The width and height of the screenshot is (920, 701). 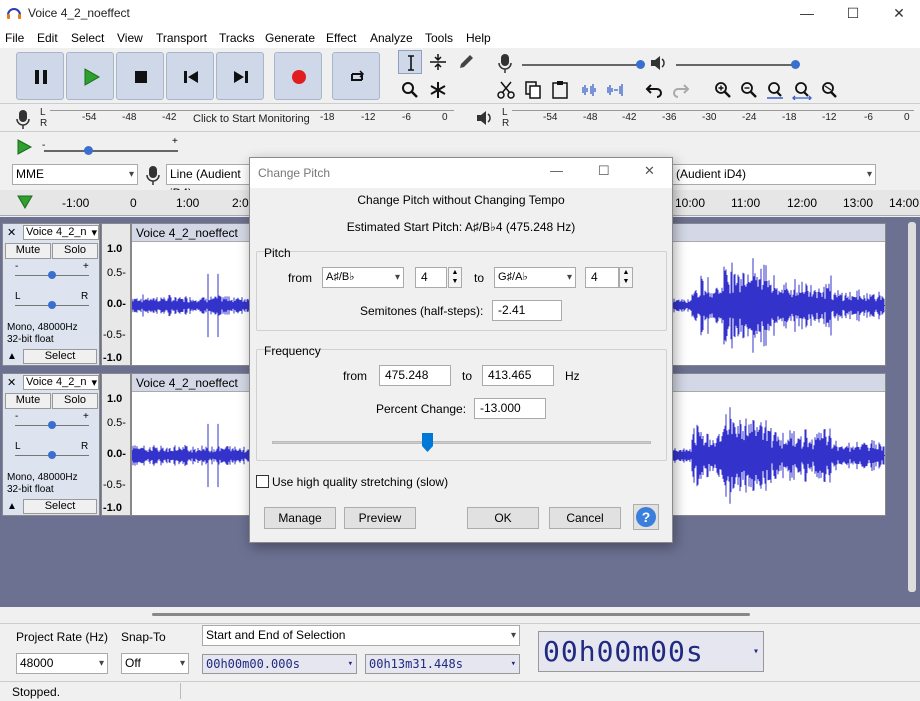 I want to click on to-octave-spinner: ▲ ▼, so click(x=626, y=277).